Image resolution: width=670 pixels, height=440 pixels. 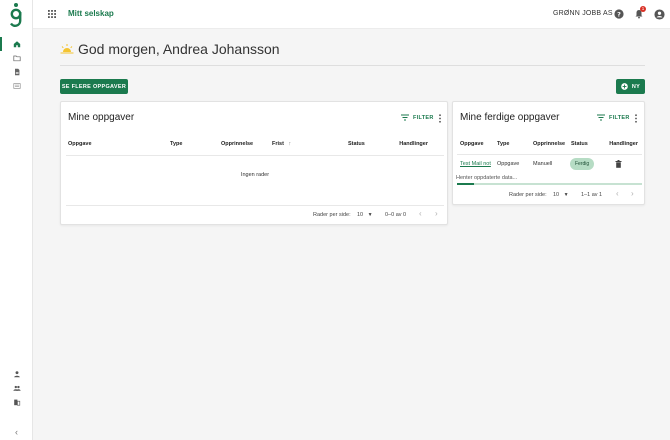 What do you see at coordinates (396, 215) in the screenshot?
I see `pagination-range: 0–0 av 0` at bounding box center [396, 215].